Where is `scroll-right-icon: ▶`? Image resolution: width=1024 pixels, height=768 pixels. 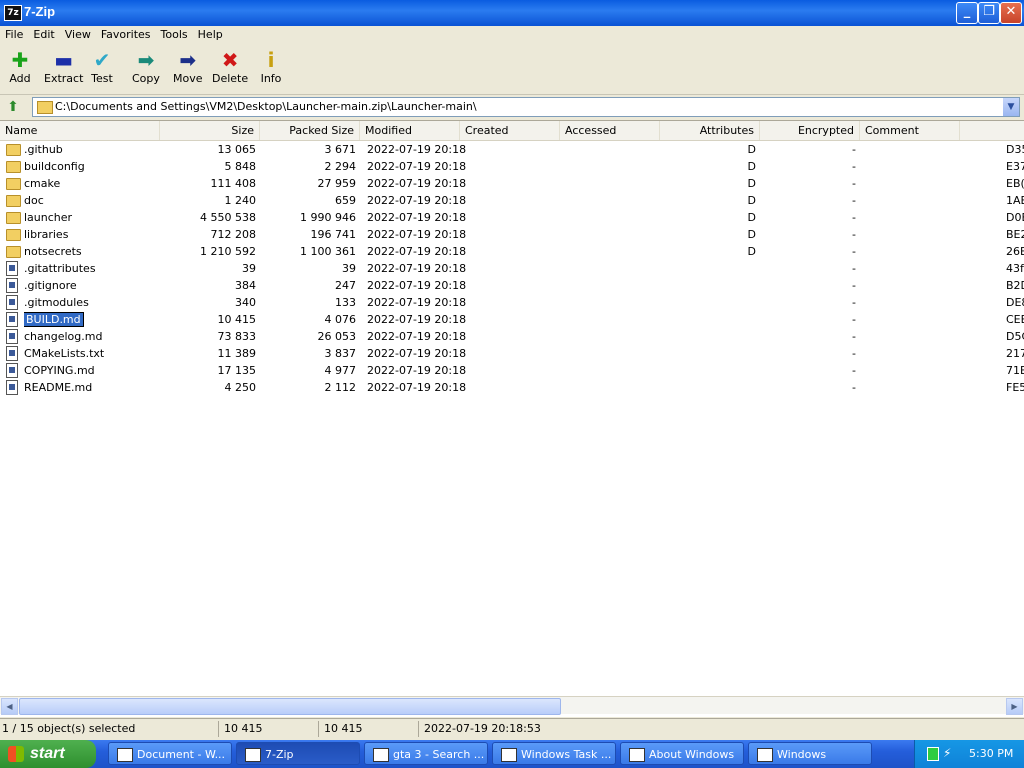 scroll-right-icon: ▶ is located at coordinates (1014, 706).